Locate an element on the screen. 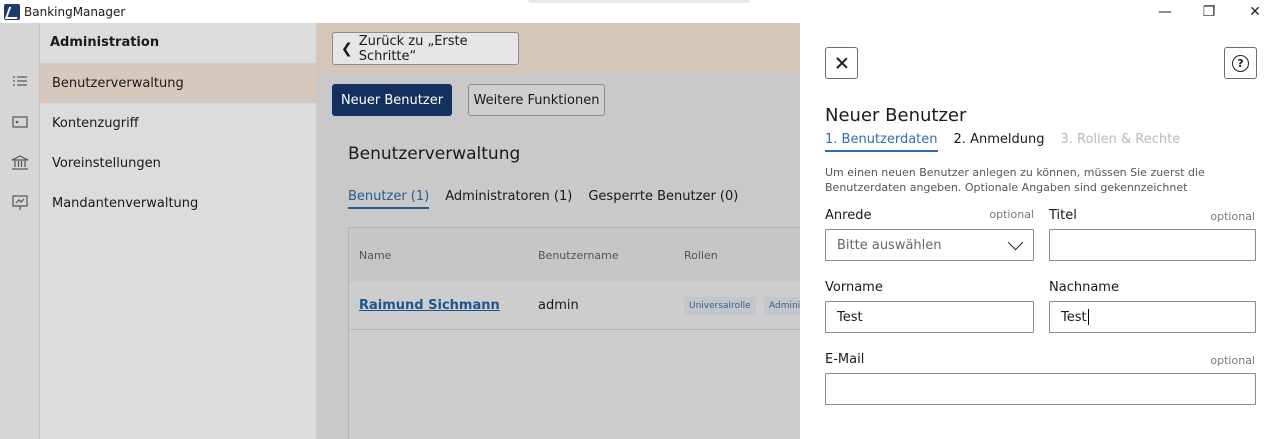 The width and height of the screenshot is (1280, 439). titel-input is located at coordinates (1152, 245).